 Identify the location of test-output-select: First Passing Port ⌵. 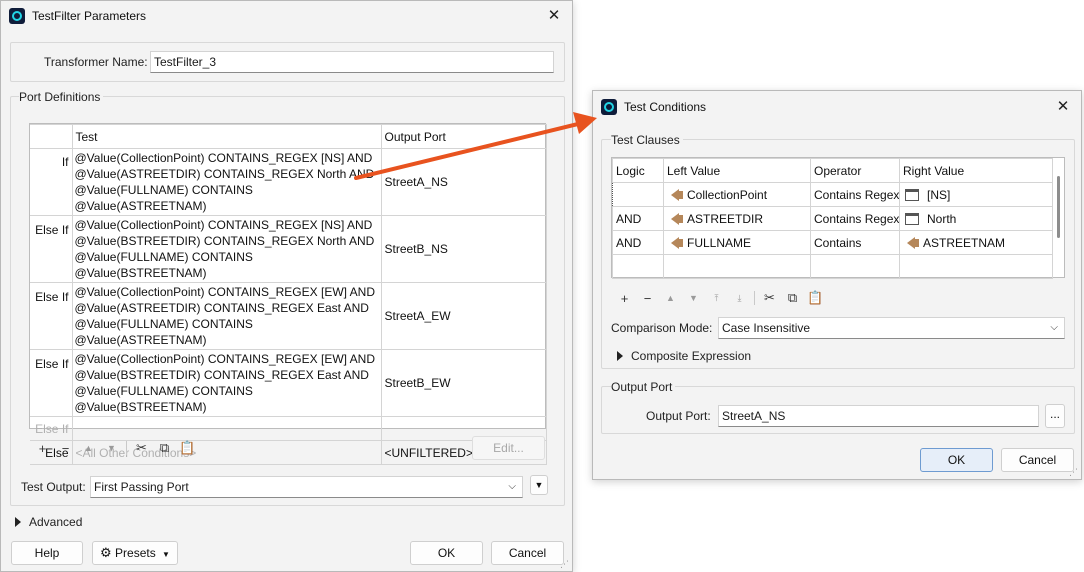
(306, 487).